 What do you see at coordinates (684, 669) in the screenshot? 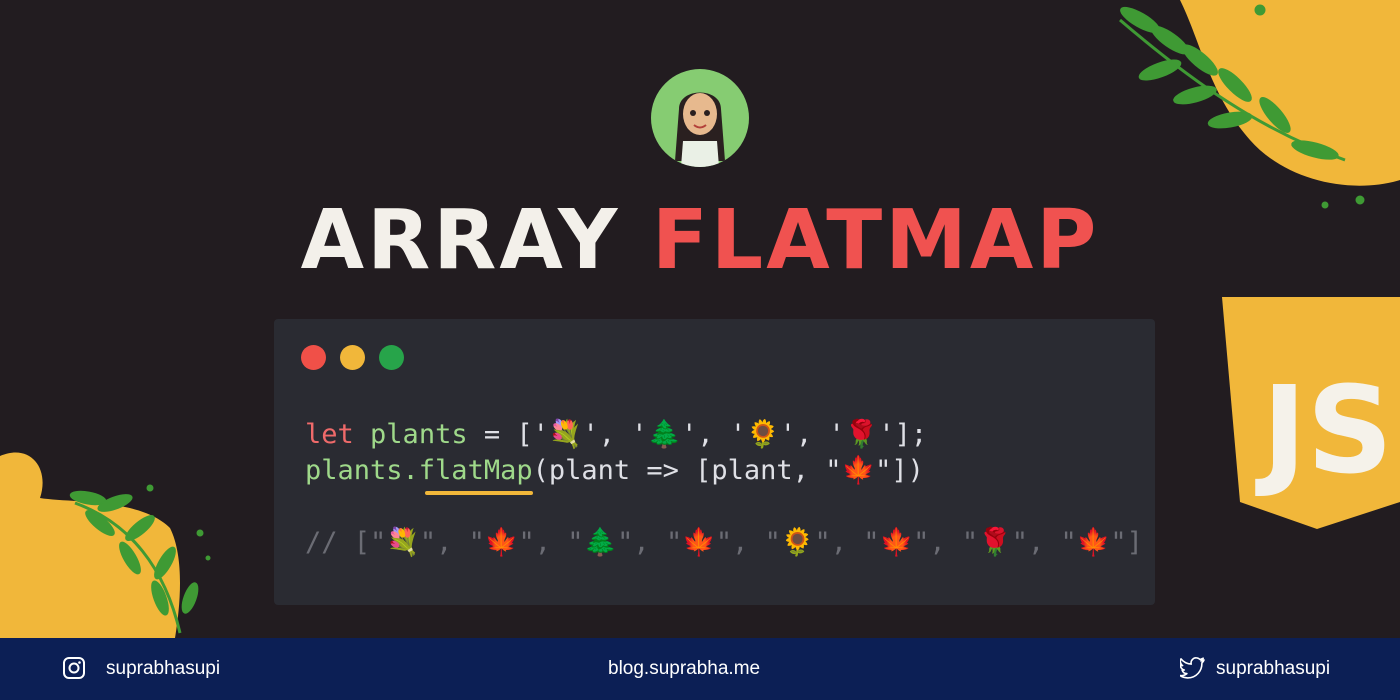
I see `blog-link: blog.suprabha.me` at bounding box center [684, 669].